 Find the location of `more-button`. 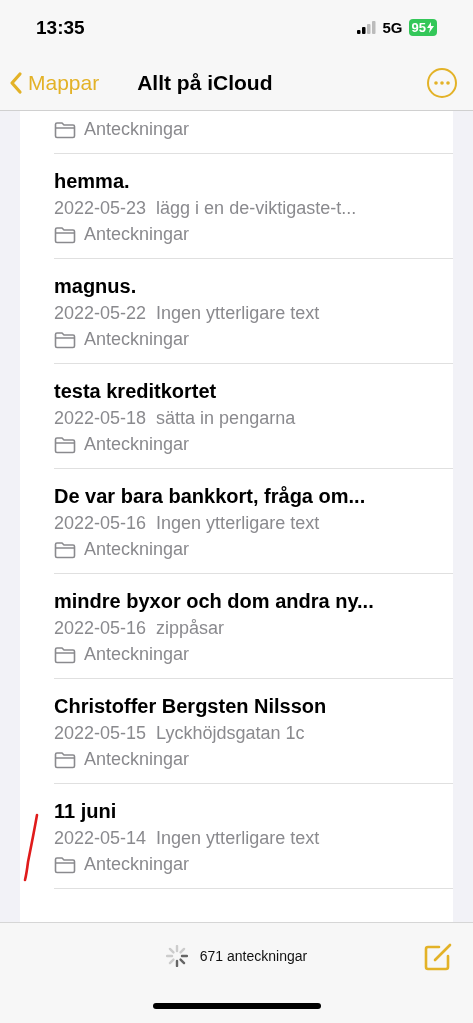

more-button is located at coordinates (442, 82).